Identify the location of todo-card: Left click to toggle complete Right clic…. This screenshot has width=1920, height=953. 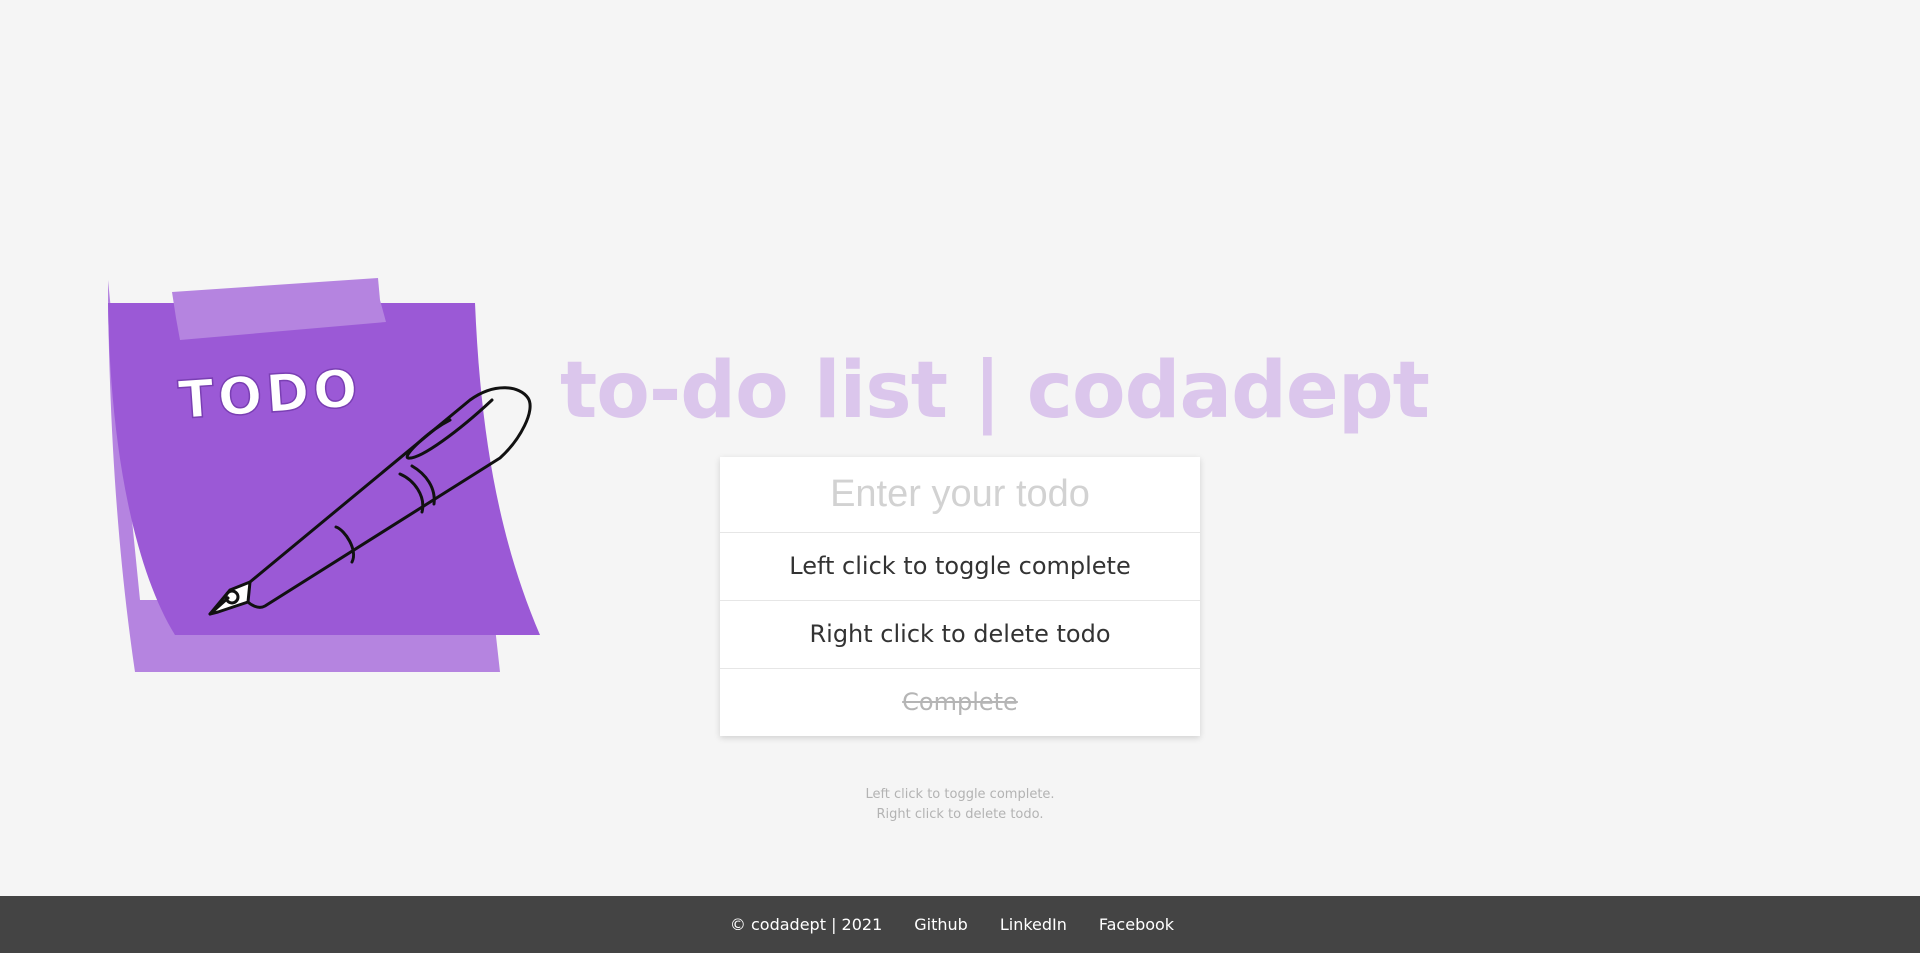
(960, 596).